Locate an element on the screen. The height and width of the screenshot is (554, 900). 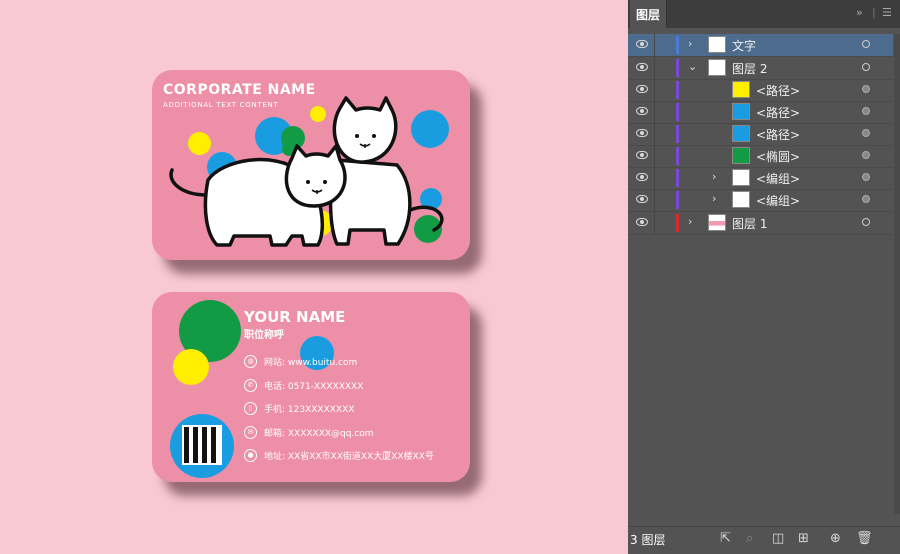
panel-tab-bar: 图层 » | ☰ is located at coordinates (764, 14).